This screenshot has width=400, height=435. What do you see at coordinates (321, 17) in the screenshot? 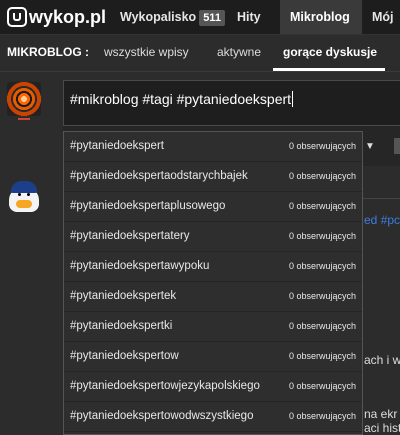
I see `nav-mikroblog: Mikroblog` at bounding box center [321, 17].